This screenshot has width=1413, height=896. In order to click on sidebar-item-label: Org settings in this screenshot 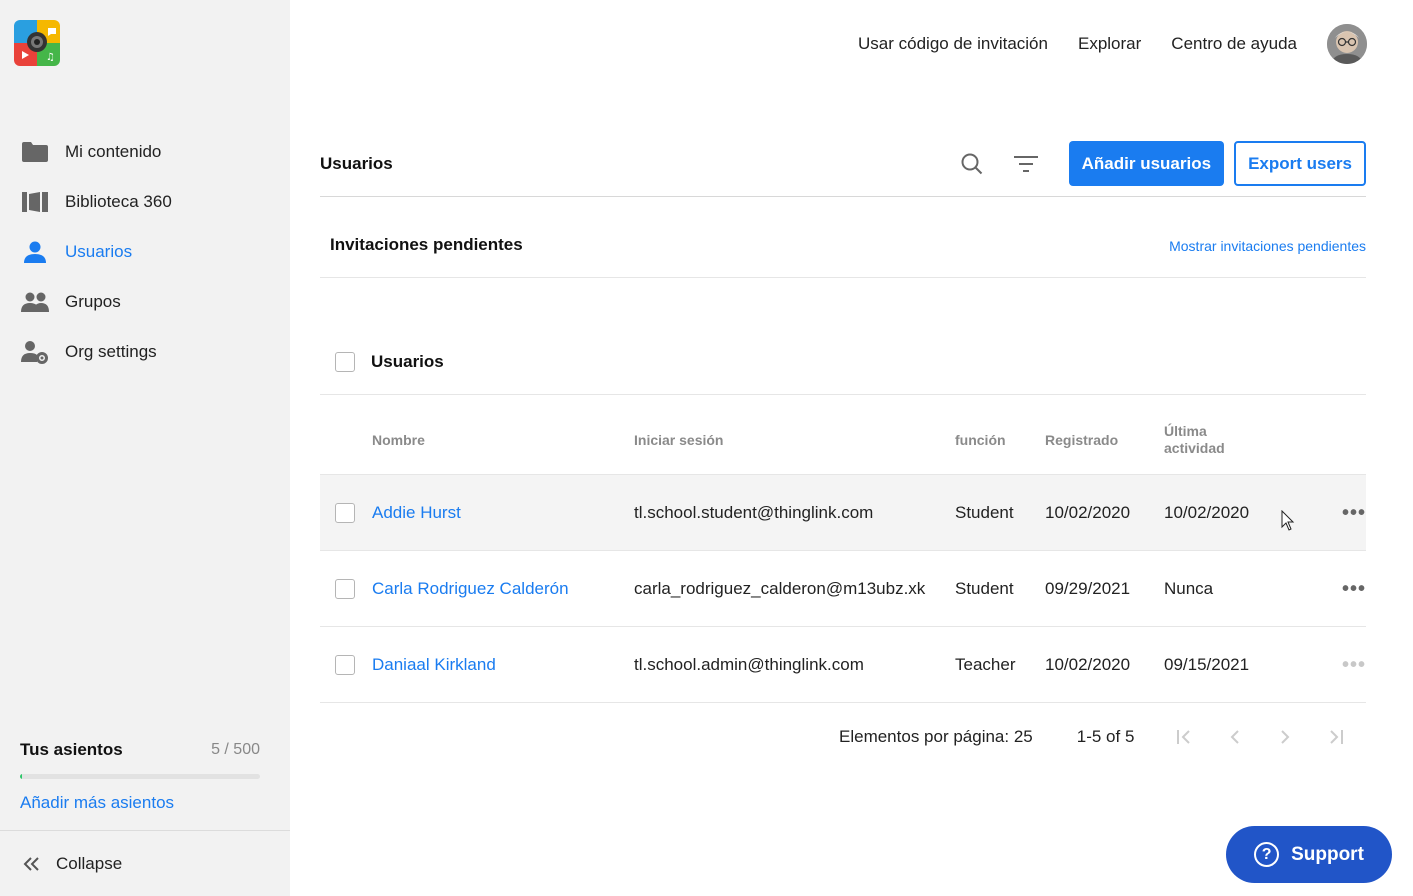, I will do `click(111, 351)`.